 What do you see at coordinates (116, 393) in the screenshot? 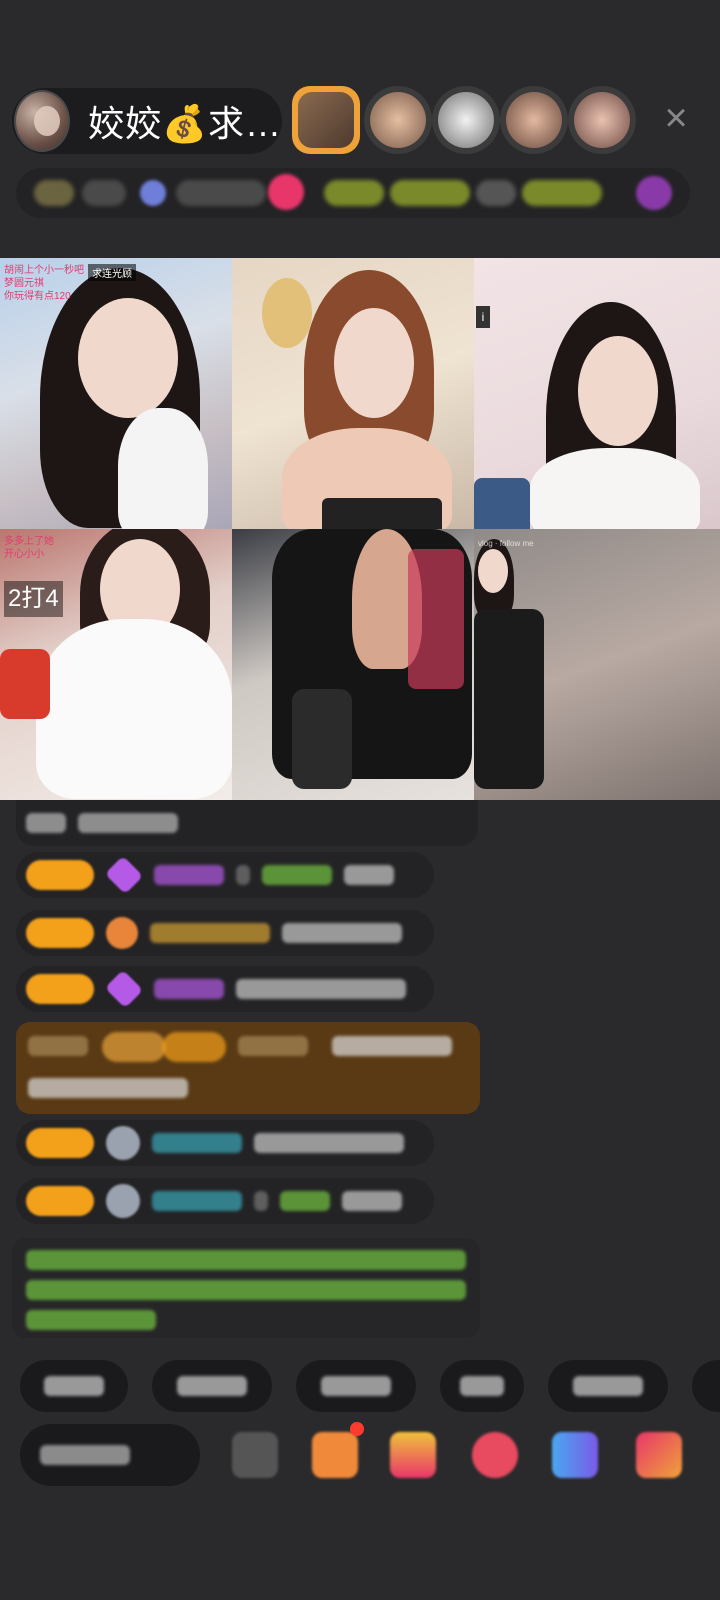
I see `guest-video-1: 胡闹上个小一秒吧 梦圆元祺 你玩得有点120 求连光顾` at bounding box center [116, 393].